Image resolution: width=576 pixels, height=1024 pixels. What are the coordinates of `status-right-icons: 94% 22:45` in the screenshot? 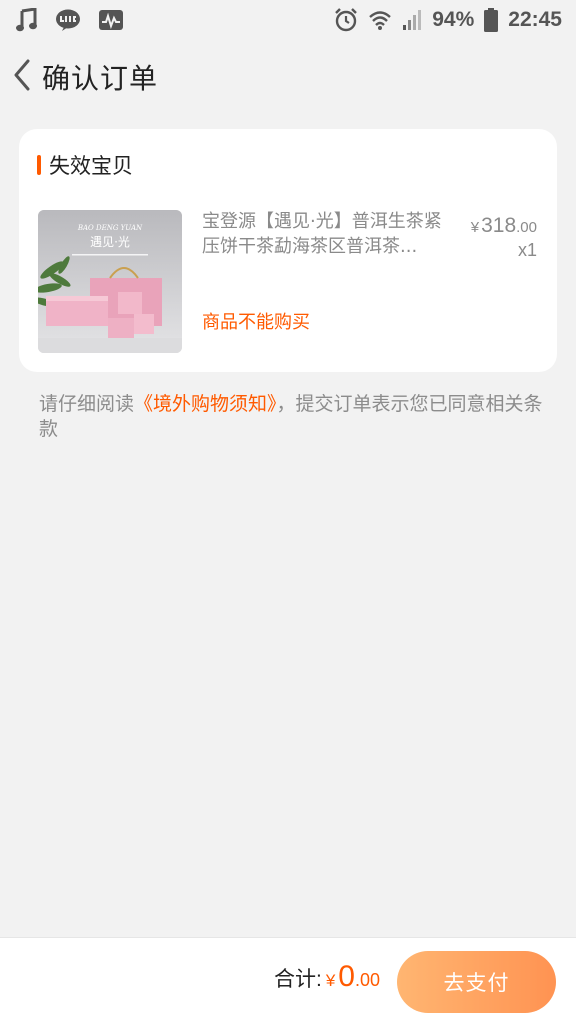 It's located at (448, 20).